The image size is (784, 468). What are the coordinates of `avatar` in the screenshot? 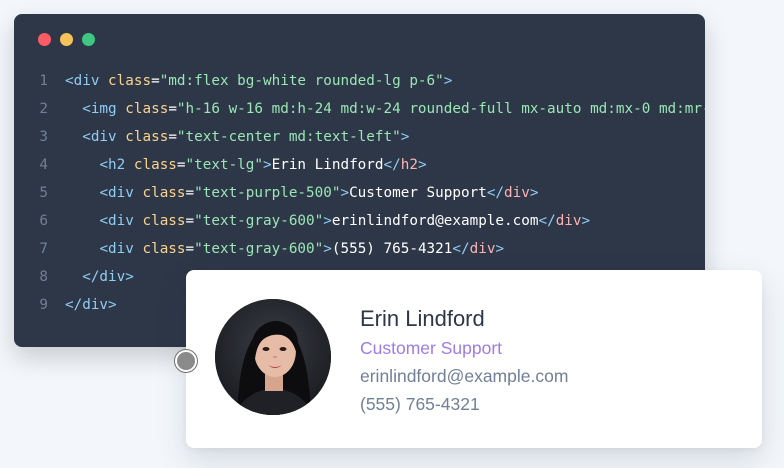 It's located at (273, 357).